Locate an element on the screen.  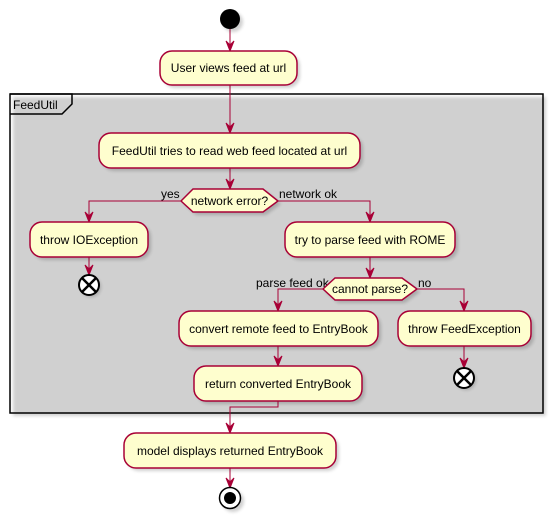
end-node-feed is located at coordinates (464, 378).